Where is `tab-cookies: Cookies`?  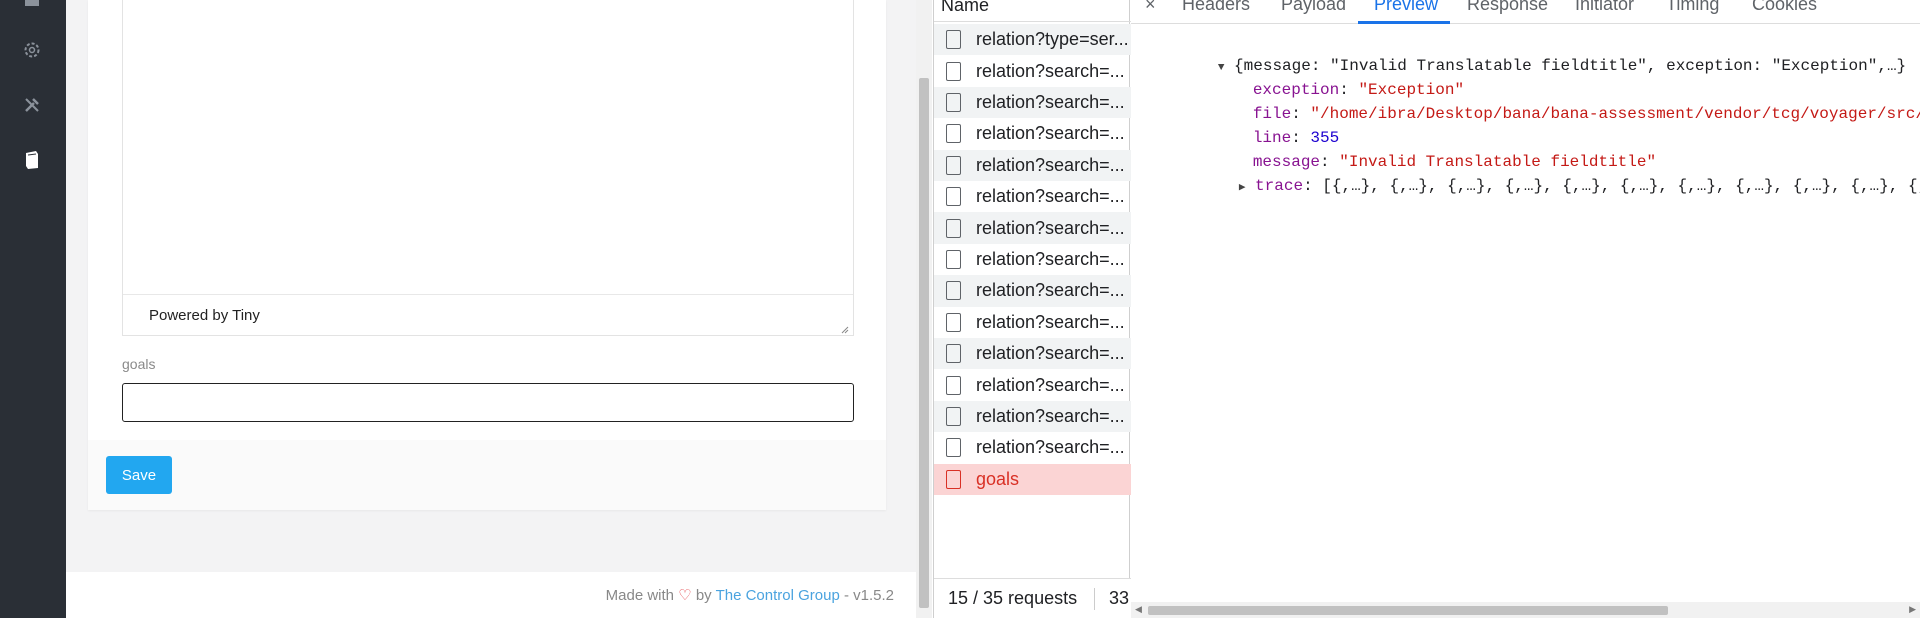
tab-cookies: Cookies is located at coordinates (1784, 7).